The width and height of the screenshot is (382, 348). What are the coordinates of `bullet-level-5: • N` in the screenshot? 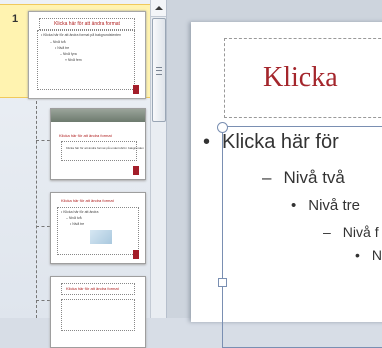 It's located at (368, 255).